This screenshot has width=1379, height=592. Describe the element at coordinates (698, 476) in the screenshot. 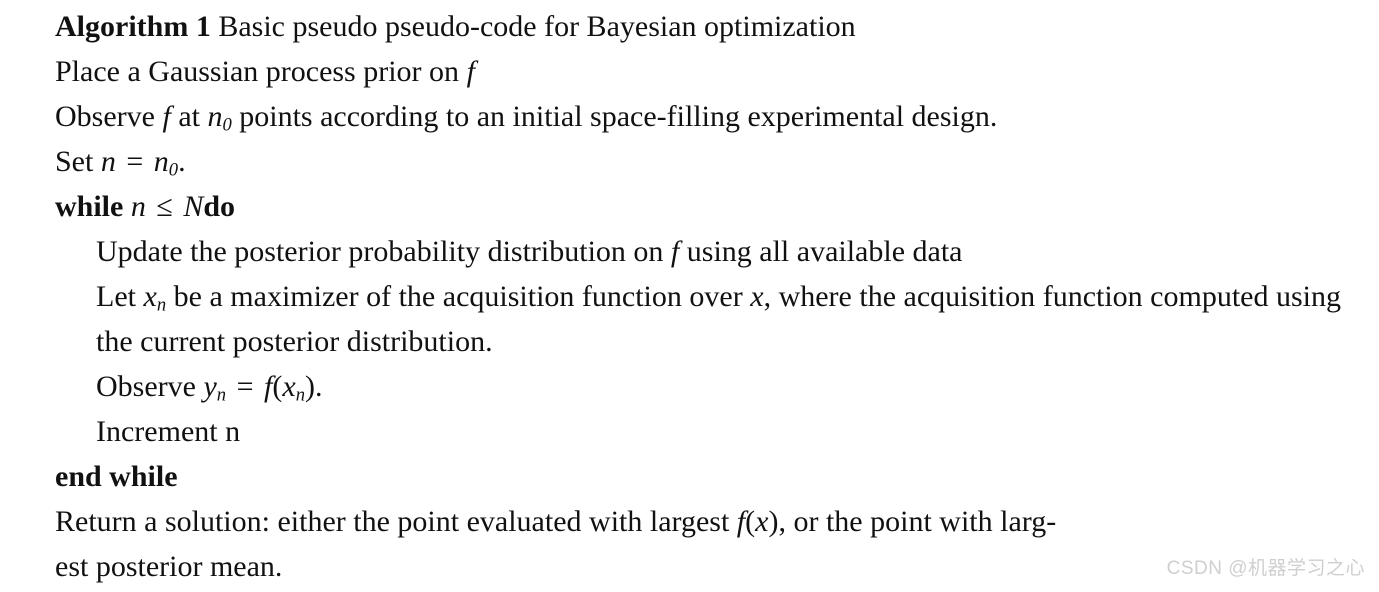

I see `algorithm-line-end-while: end while` at that location.